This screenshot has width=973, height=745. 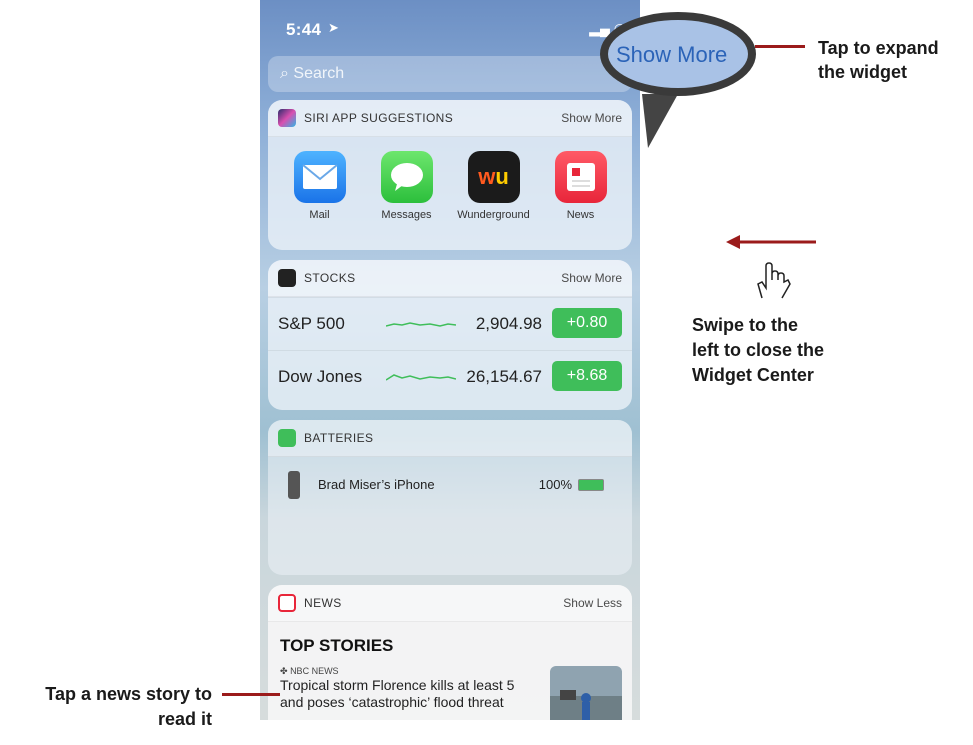 What do you see at coordinates (493, 215) in the screenshot?
I see `app-label: Wunderground` at bounding box center [493, 215].